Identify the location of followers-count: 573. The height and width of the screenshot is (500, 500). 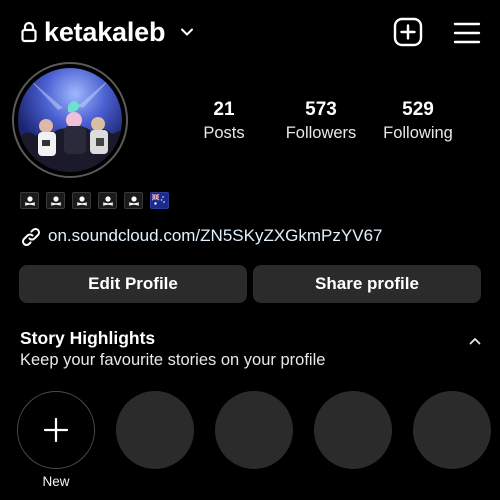
(321, 109).